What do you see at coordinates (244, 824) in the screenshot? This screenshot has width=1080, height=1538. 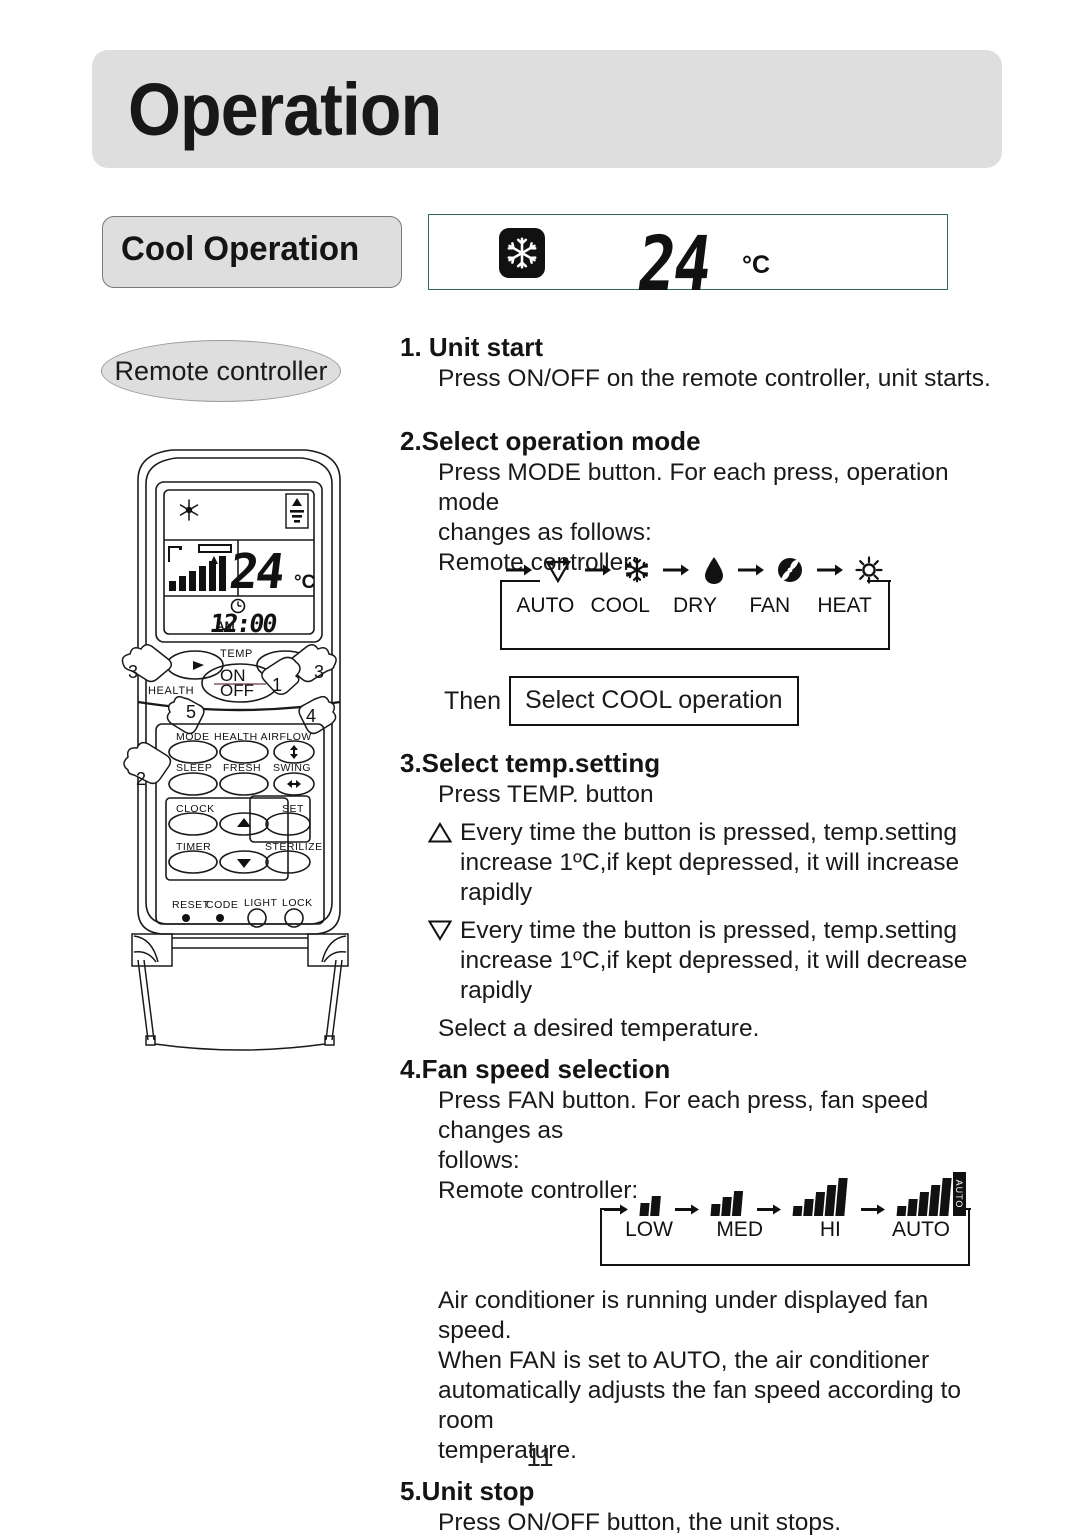 I see `set-up-button` at bounding box center [244, 824].